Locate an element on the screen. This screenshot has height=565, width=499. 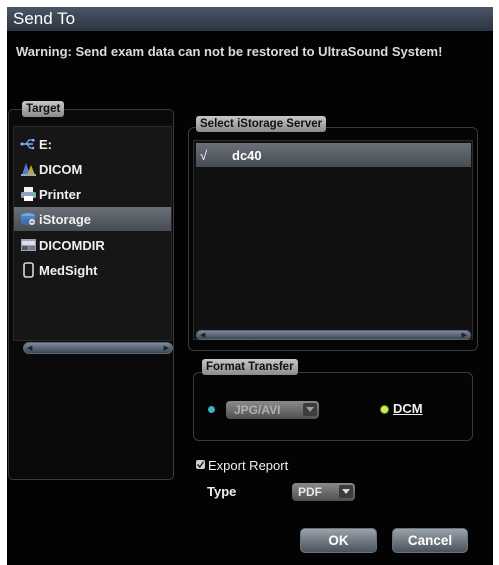
jpg-avi-radio is located at coordinates (211, 409).